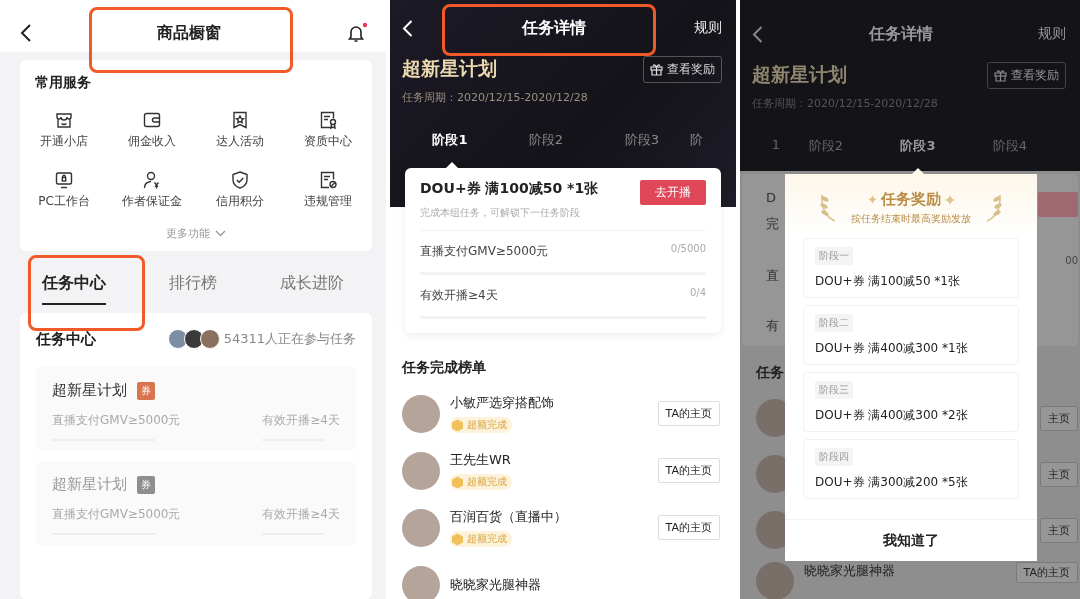 The image size is (1080, 599). Describe the element at coordinates (193, 289) in the screenshot. I see `tab: 排行榜` at that location.